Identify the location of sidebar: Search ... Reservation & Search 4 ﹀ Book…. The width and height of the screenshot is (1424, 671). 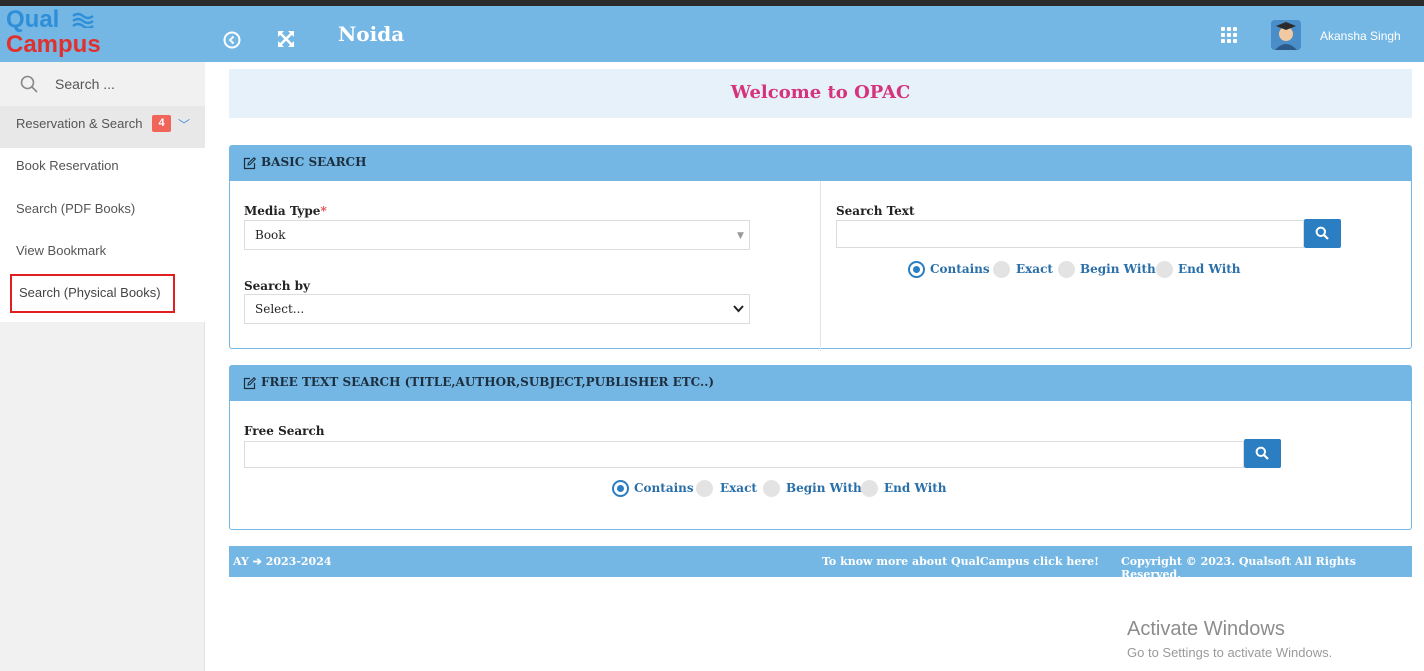
(102, 366).